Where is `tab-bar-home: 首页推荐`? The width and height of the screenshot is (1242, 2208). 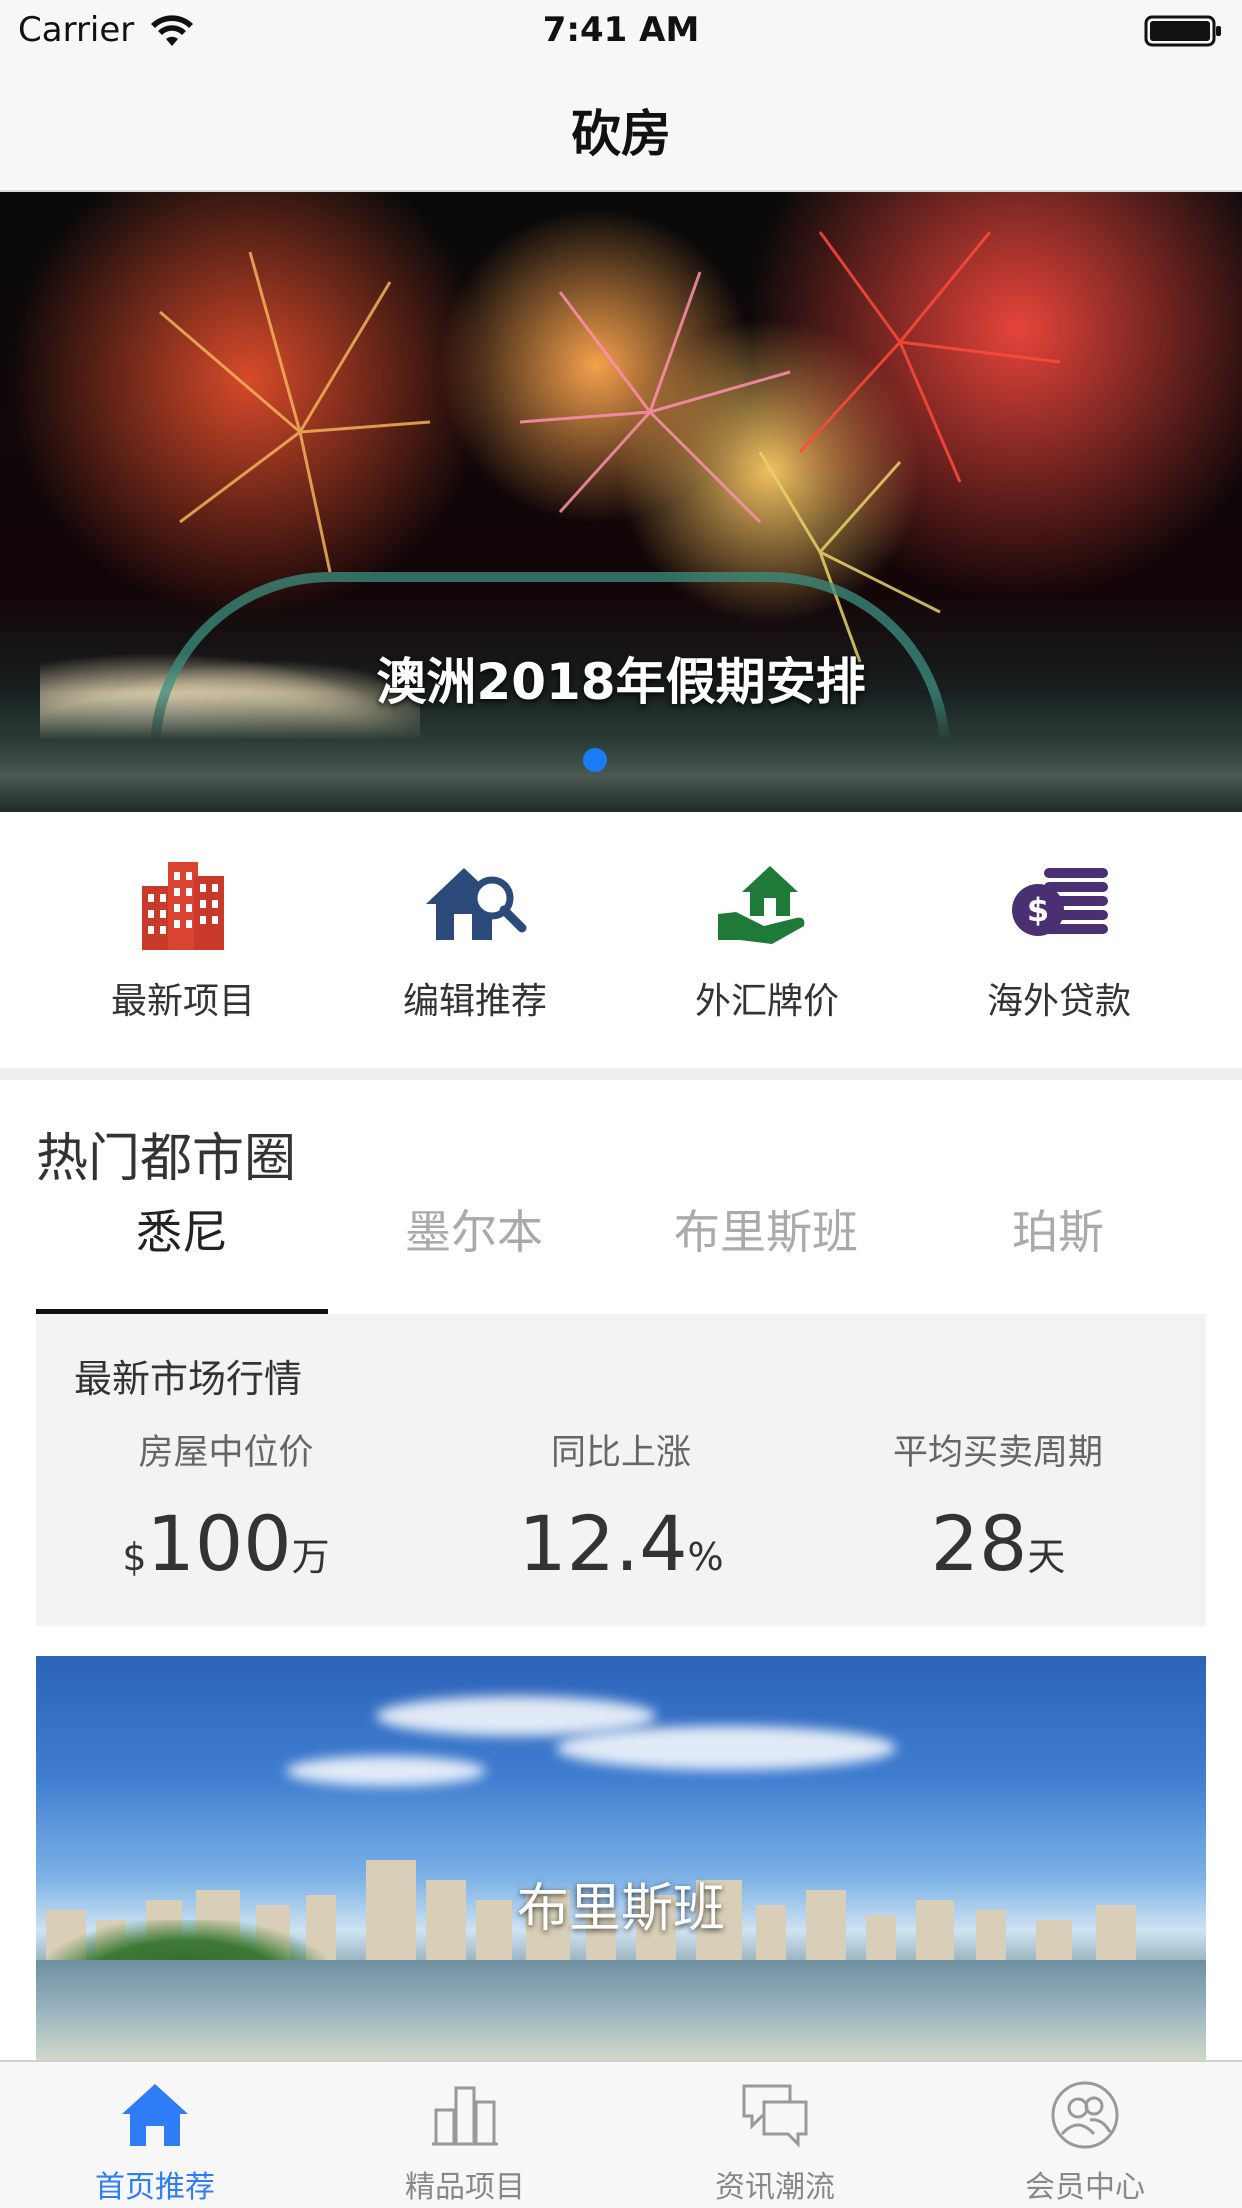
tab-bar-home: 首页推荐 is located at coordinates (155, 2135).